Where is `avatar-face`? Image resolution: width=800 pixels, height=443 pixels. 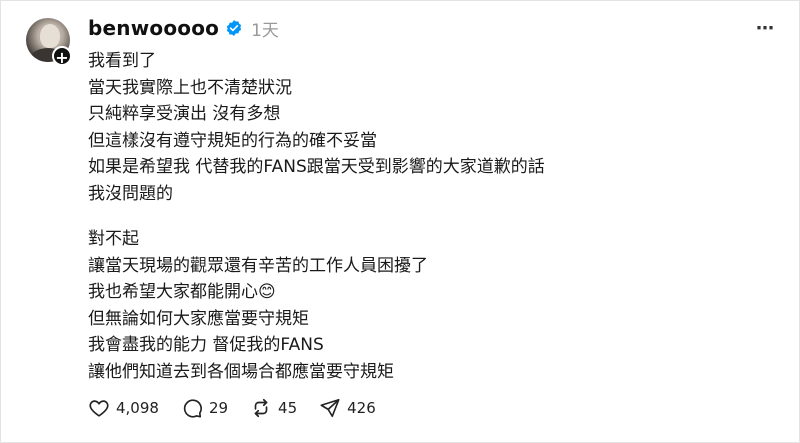
avatar-face is located at coordinates (50, 36).